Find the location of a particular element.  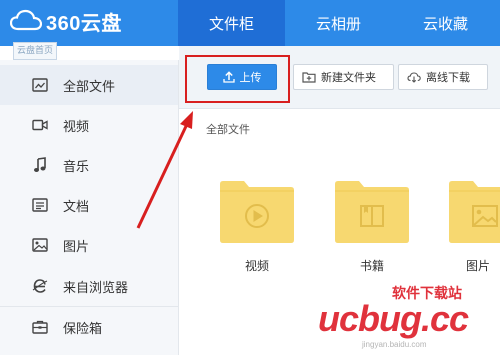

breadcrumb: 全部文件 is located at coordinates (228, 129).